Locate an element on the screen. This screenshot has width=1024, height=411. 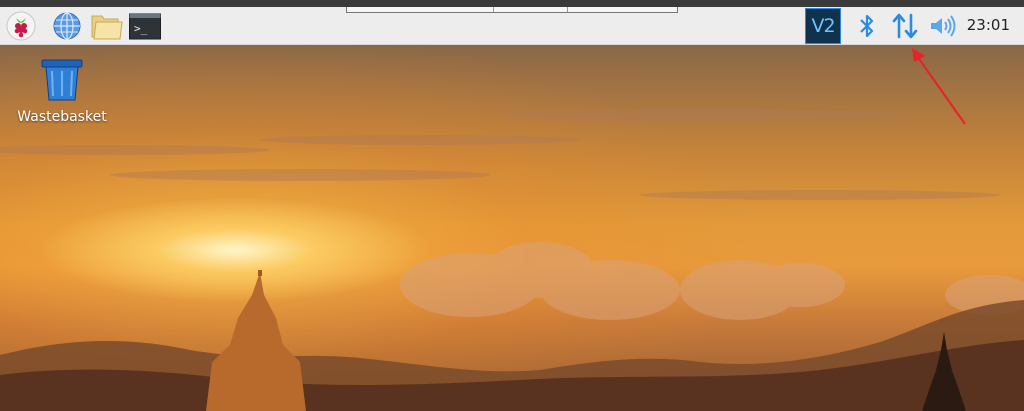
file-manager-button is located at coordinates (107, 26).